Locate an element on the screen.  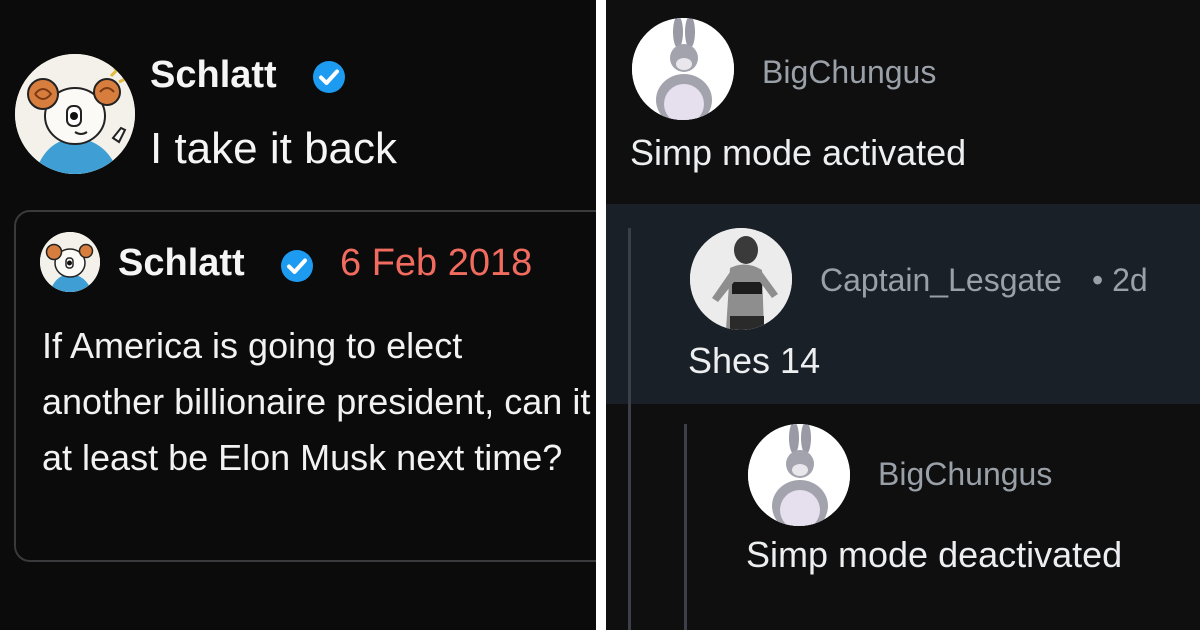
comment-body: Shes 14 is located at coordinates (754, 360).